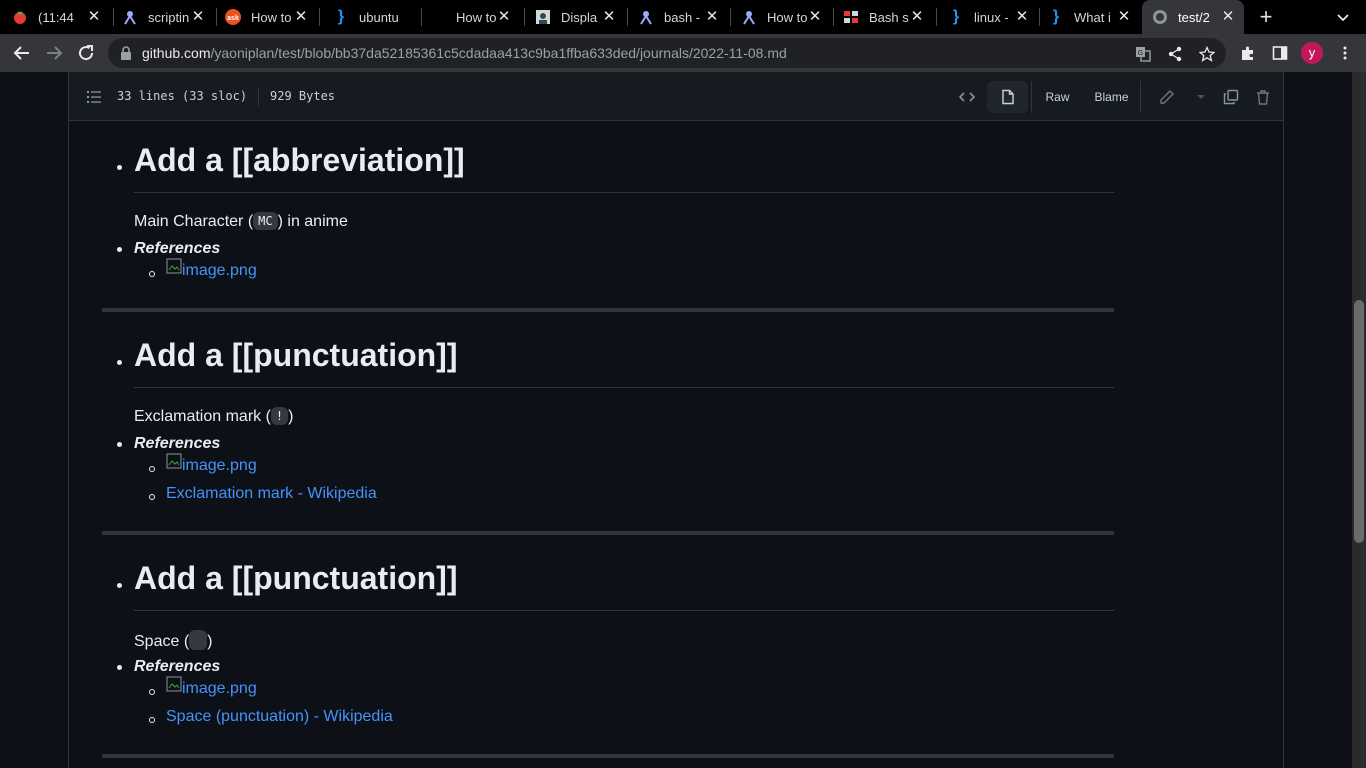 The height and width of the screenshot is (768, 1366). Describe the element at coordinates (176, 53) in the screenshot. I see `url-host: github.com` at that location.